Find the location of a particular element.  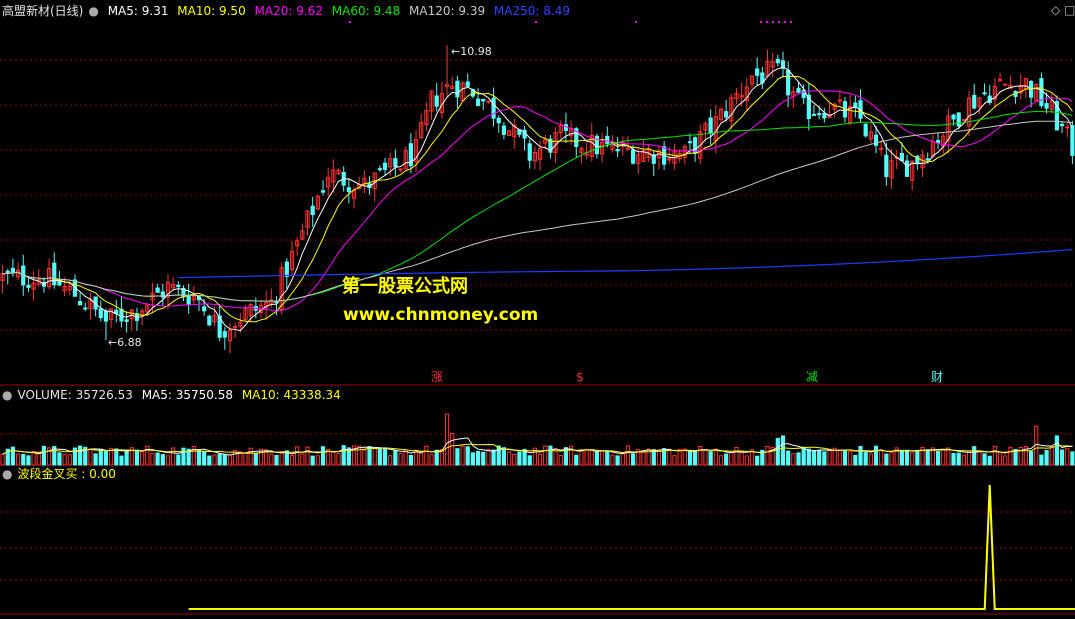

indicator-header: ● 波段金叉买 : 0.00 is located at coordinates (61, 474).